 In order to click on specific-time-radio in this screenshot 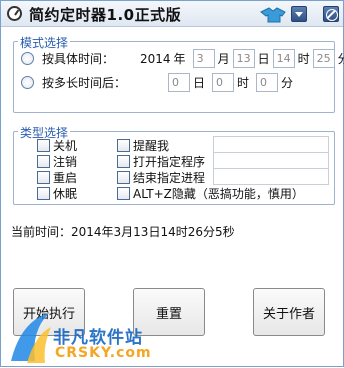, I will do `click(27, 58)`.